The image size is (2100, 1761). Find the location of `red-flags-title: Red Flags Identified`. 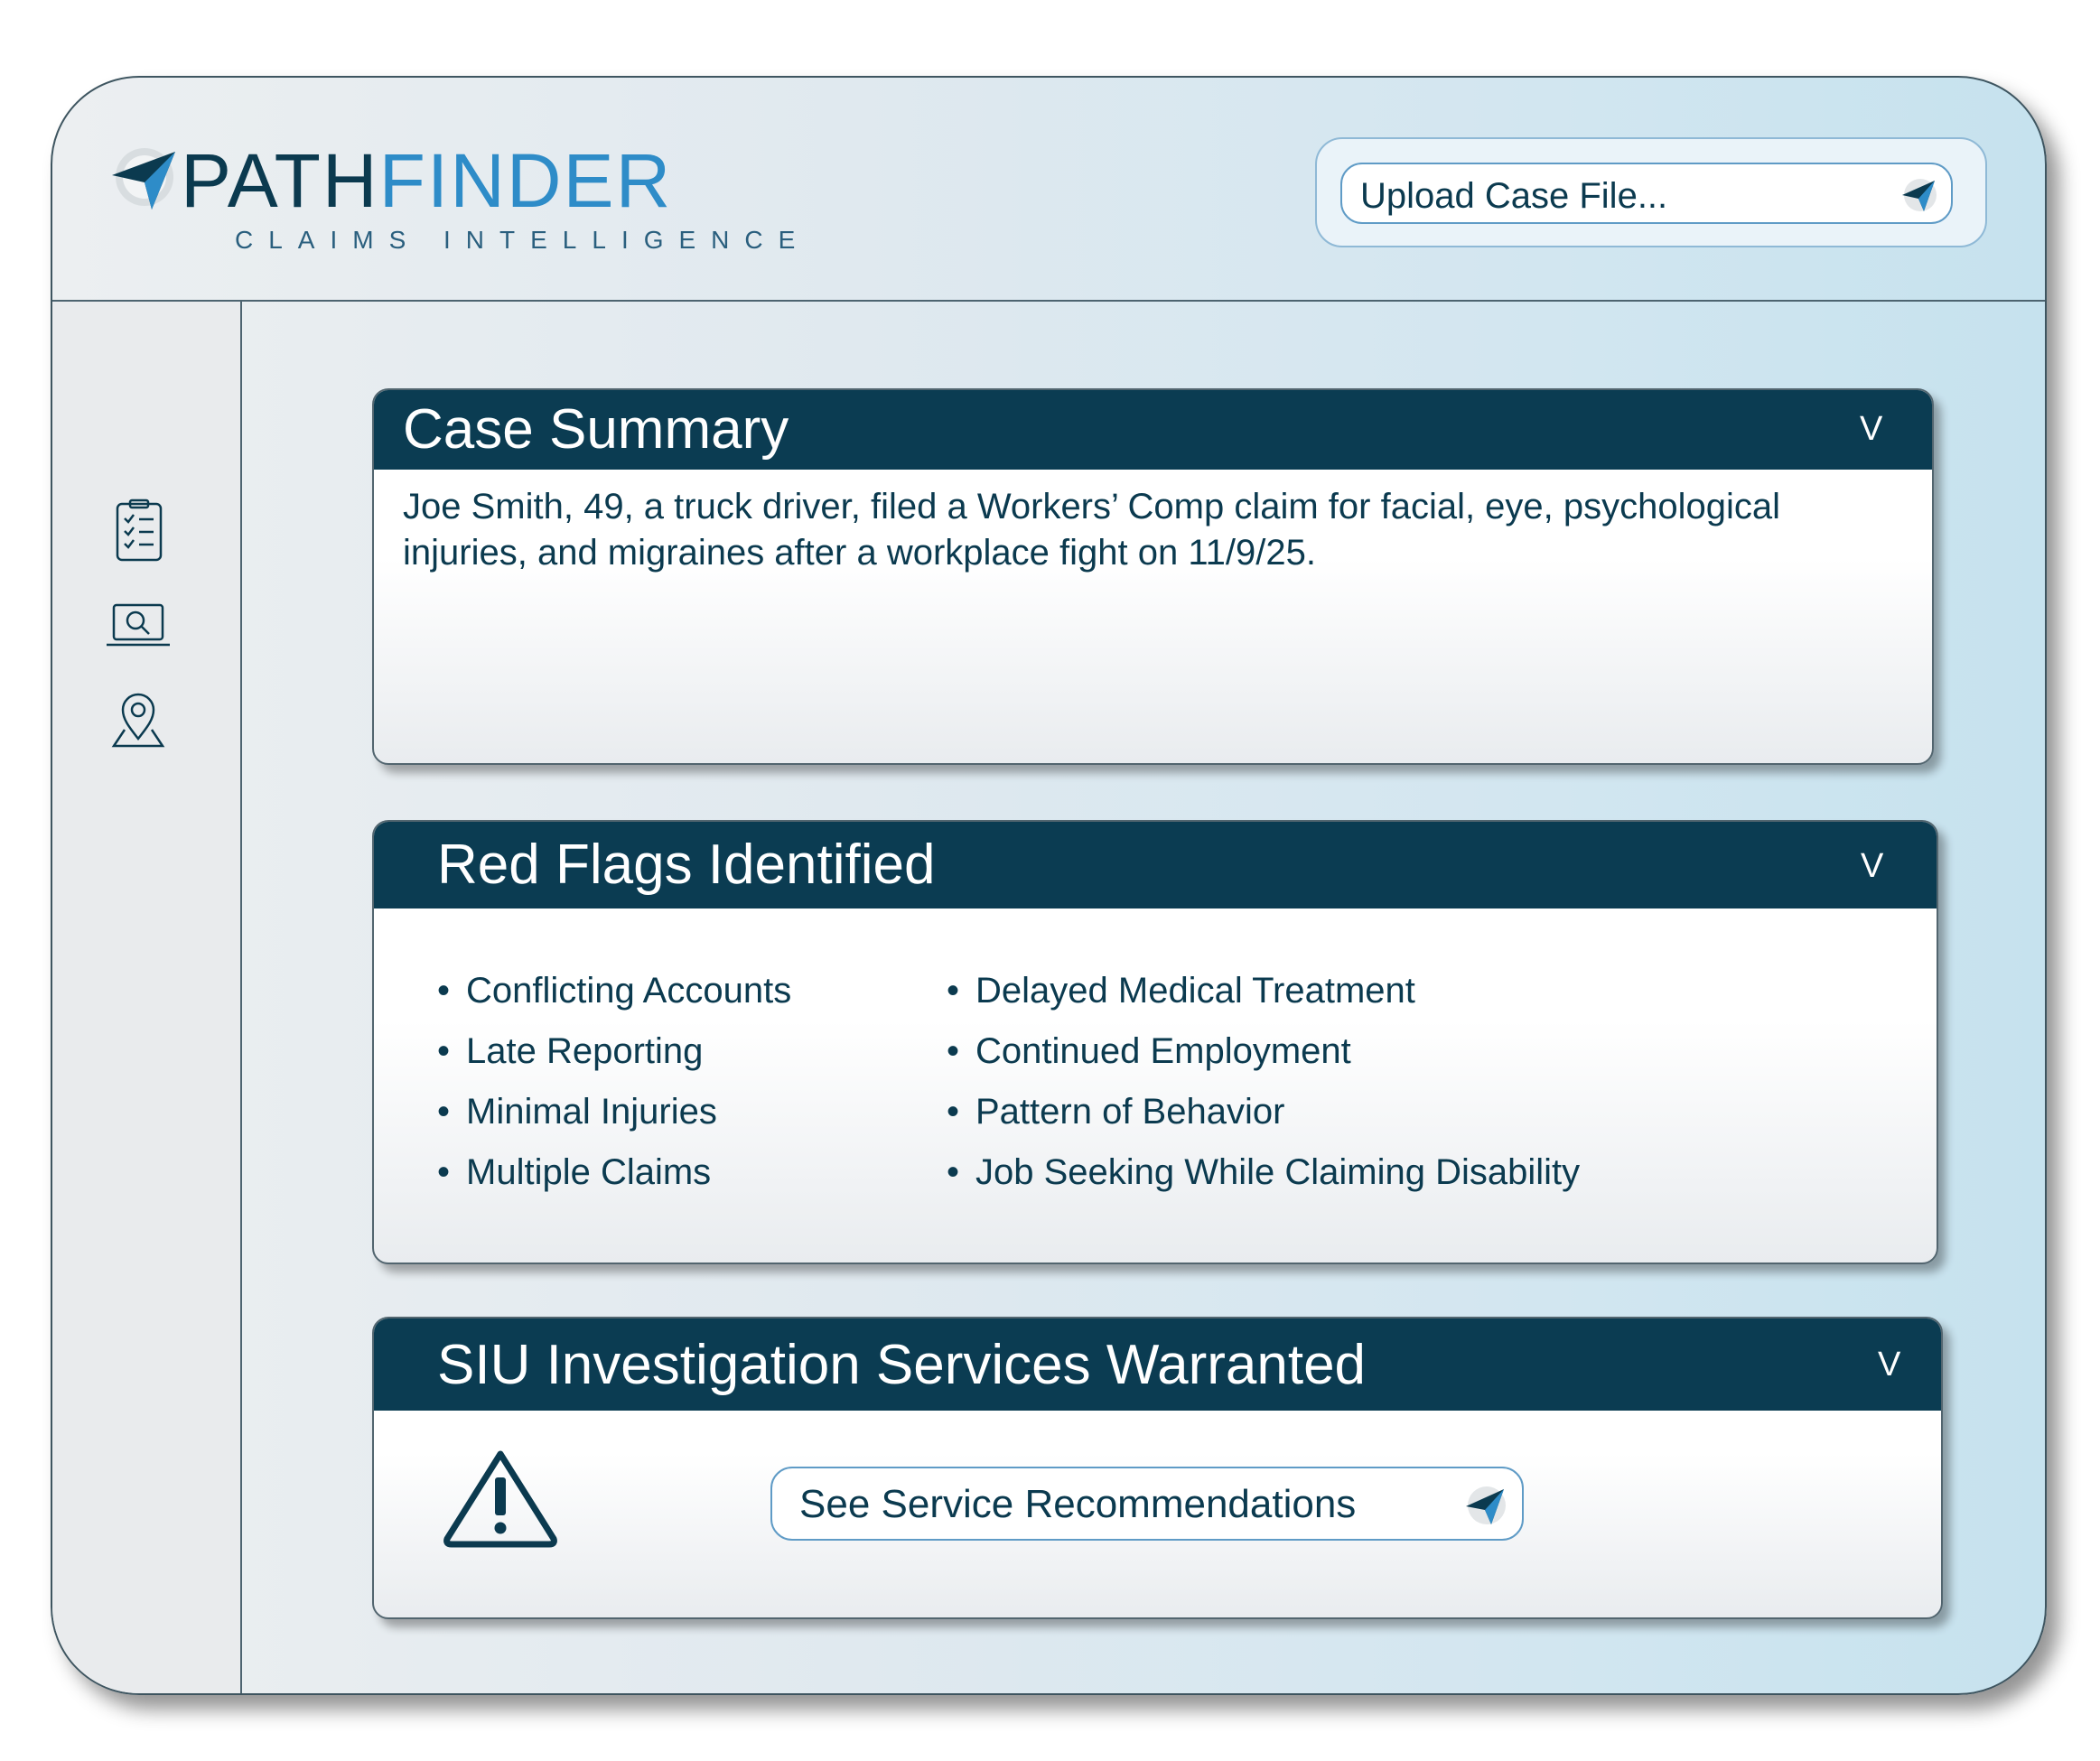

red-flags-title: Red Flags Identified is located at coordinates (686, 865).